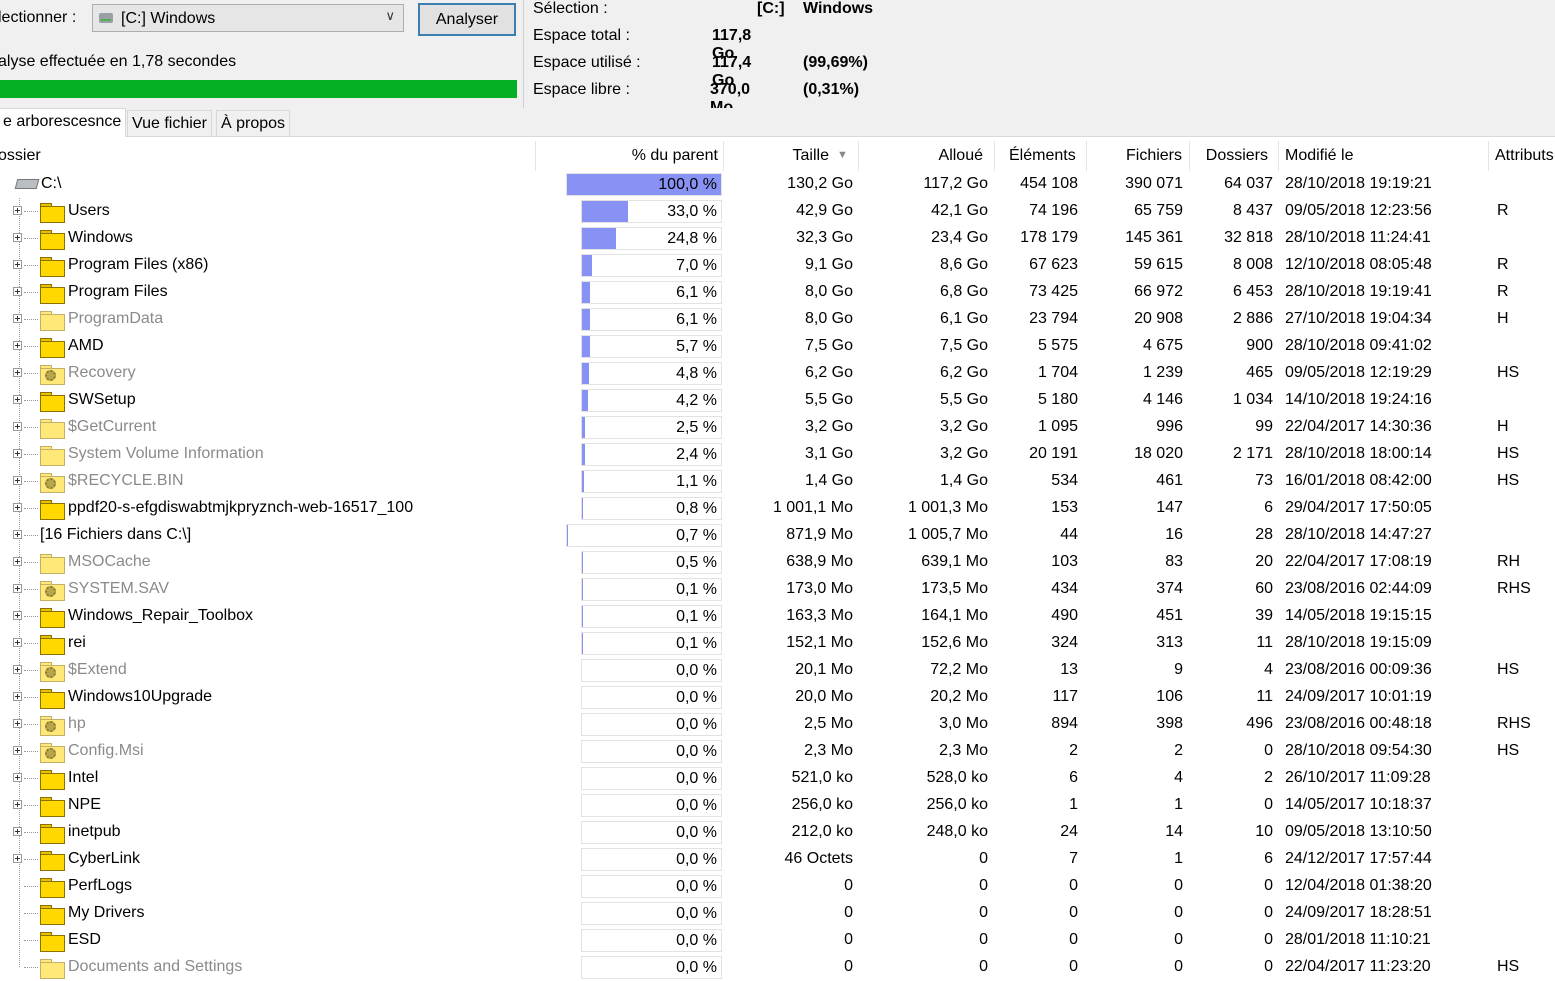 This screenshot has height=981, width=1555. I want to click on col-parent-pct: % du parent, so click(675, 156).